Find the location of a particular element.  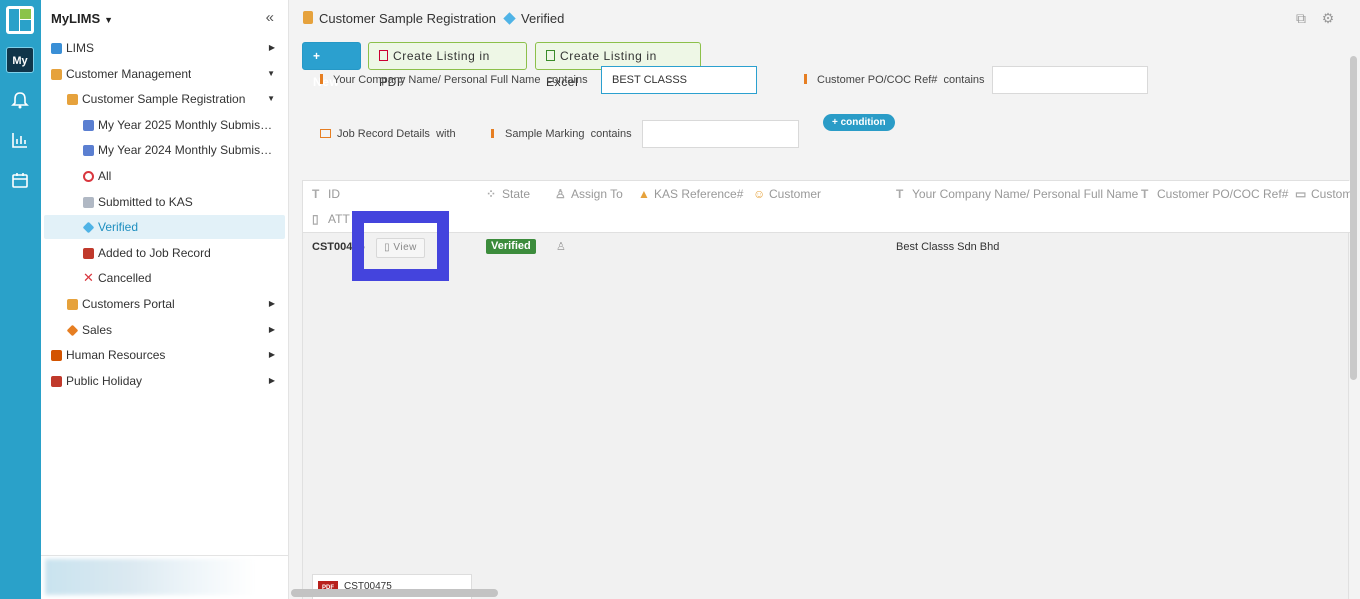

po-ref-filter-input is located at coordinates (1070, 80).